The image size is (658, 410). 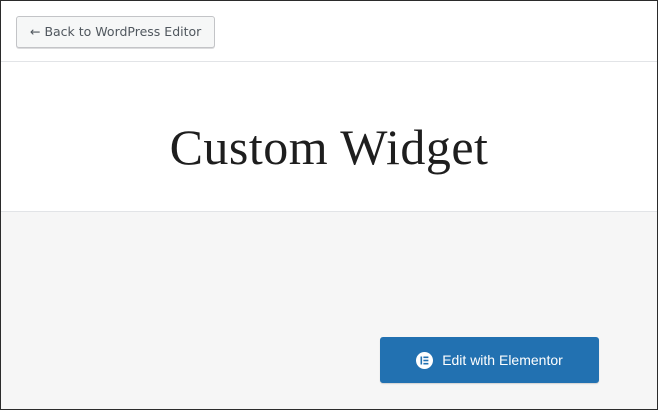 I want to click on top-toolbar: ← Back to WordPress Editor, so click(x=329, y=31).